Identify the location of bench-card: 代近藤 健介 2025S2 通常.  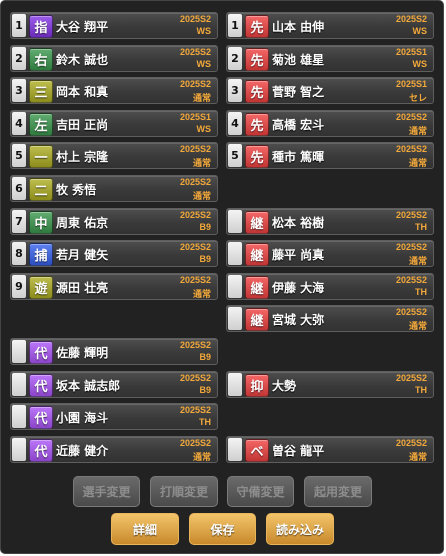
(114, 449).